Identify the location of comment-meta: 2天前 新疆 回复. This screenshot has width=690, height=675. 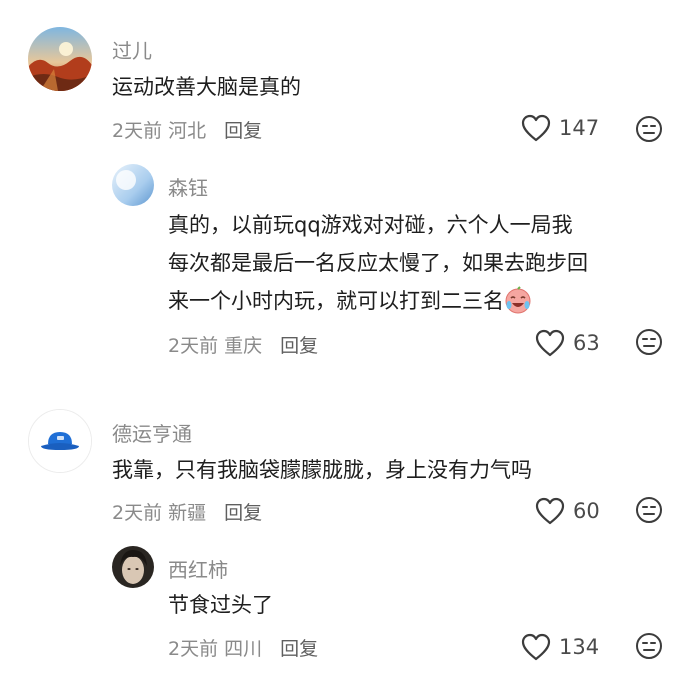
(187, 511).